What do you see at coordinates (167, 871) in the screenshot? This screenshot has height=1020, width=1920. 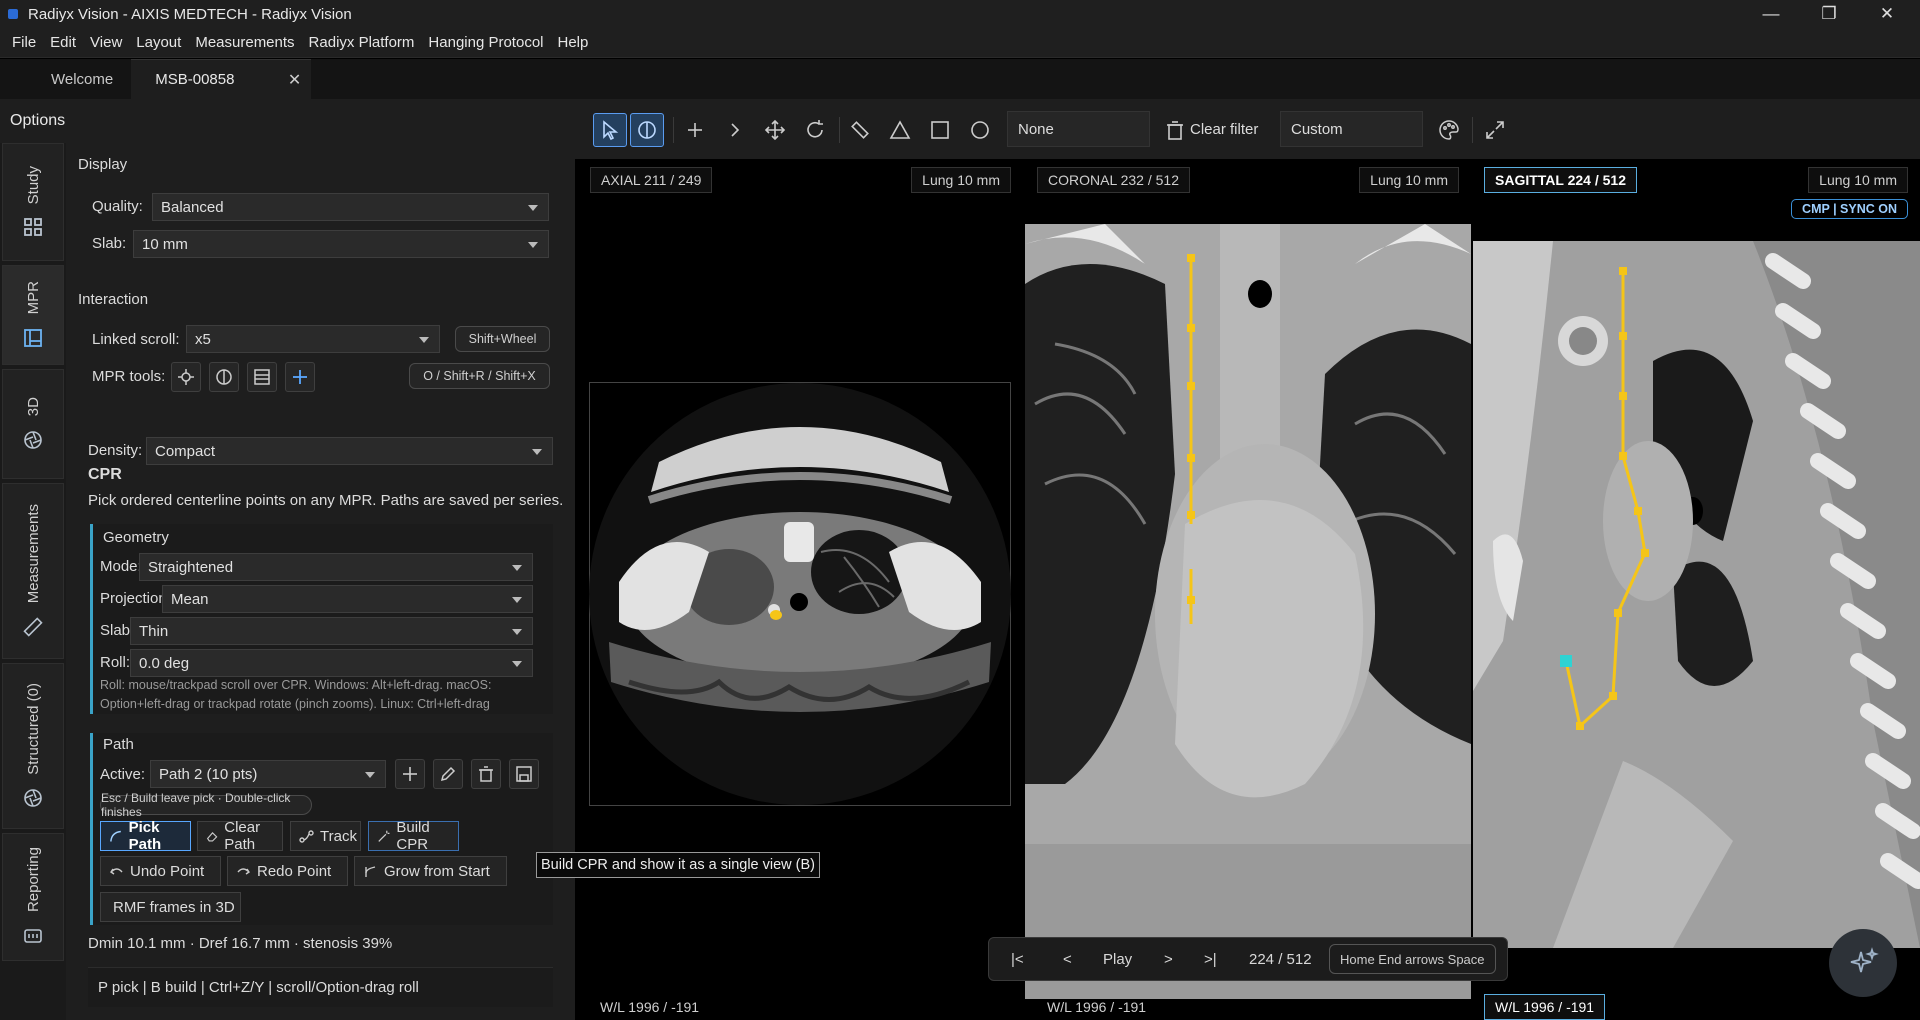 I see `undo-point-label: Undo Point` at bounding box center [167, 871].